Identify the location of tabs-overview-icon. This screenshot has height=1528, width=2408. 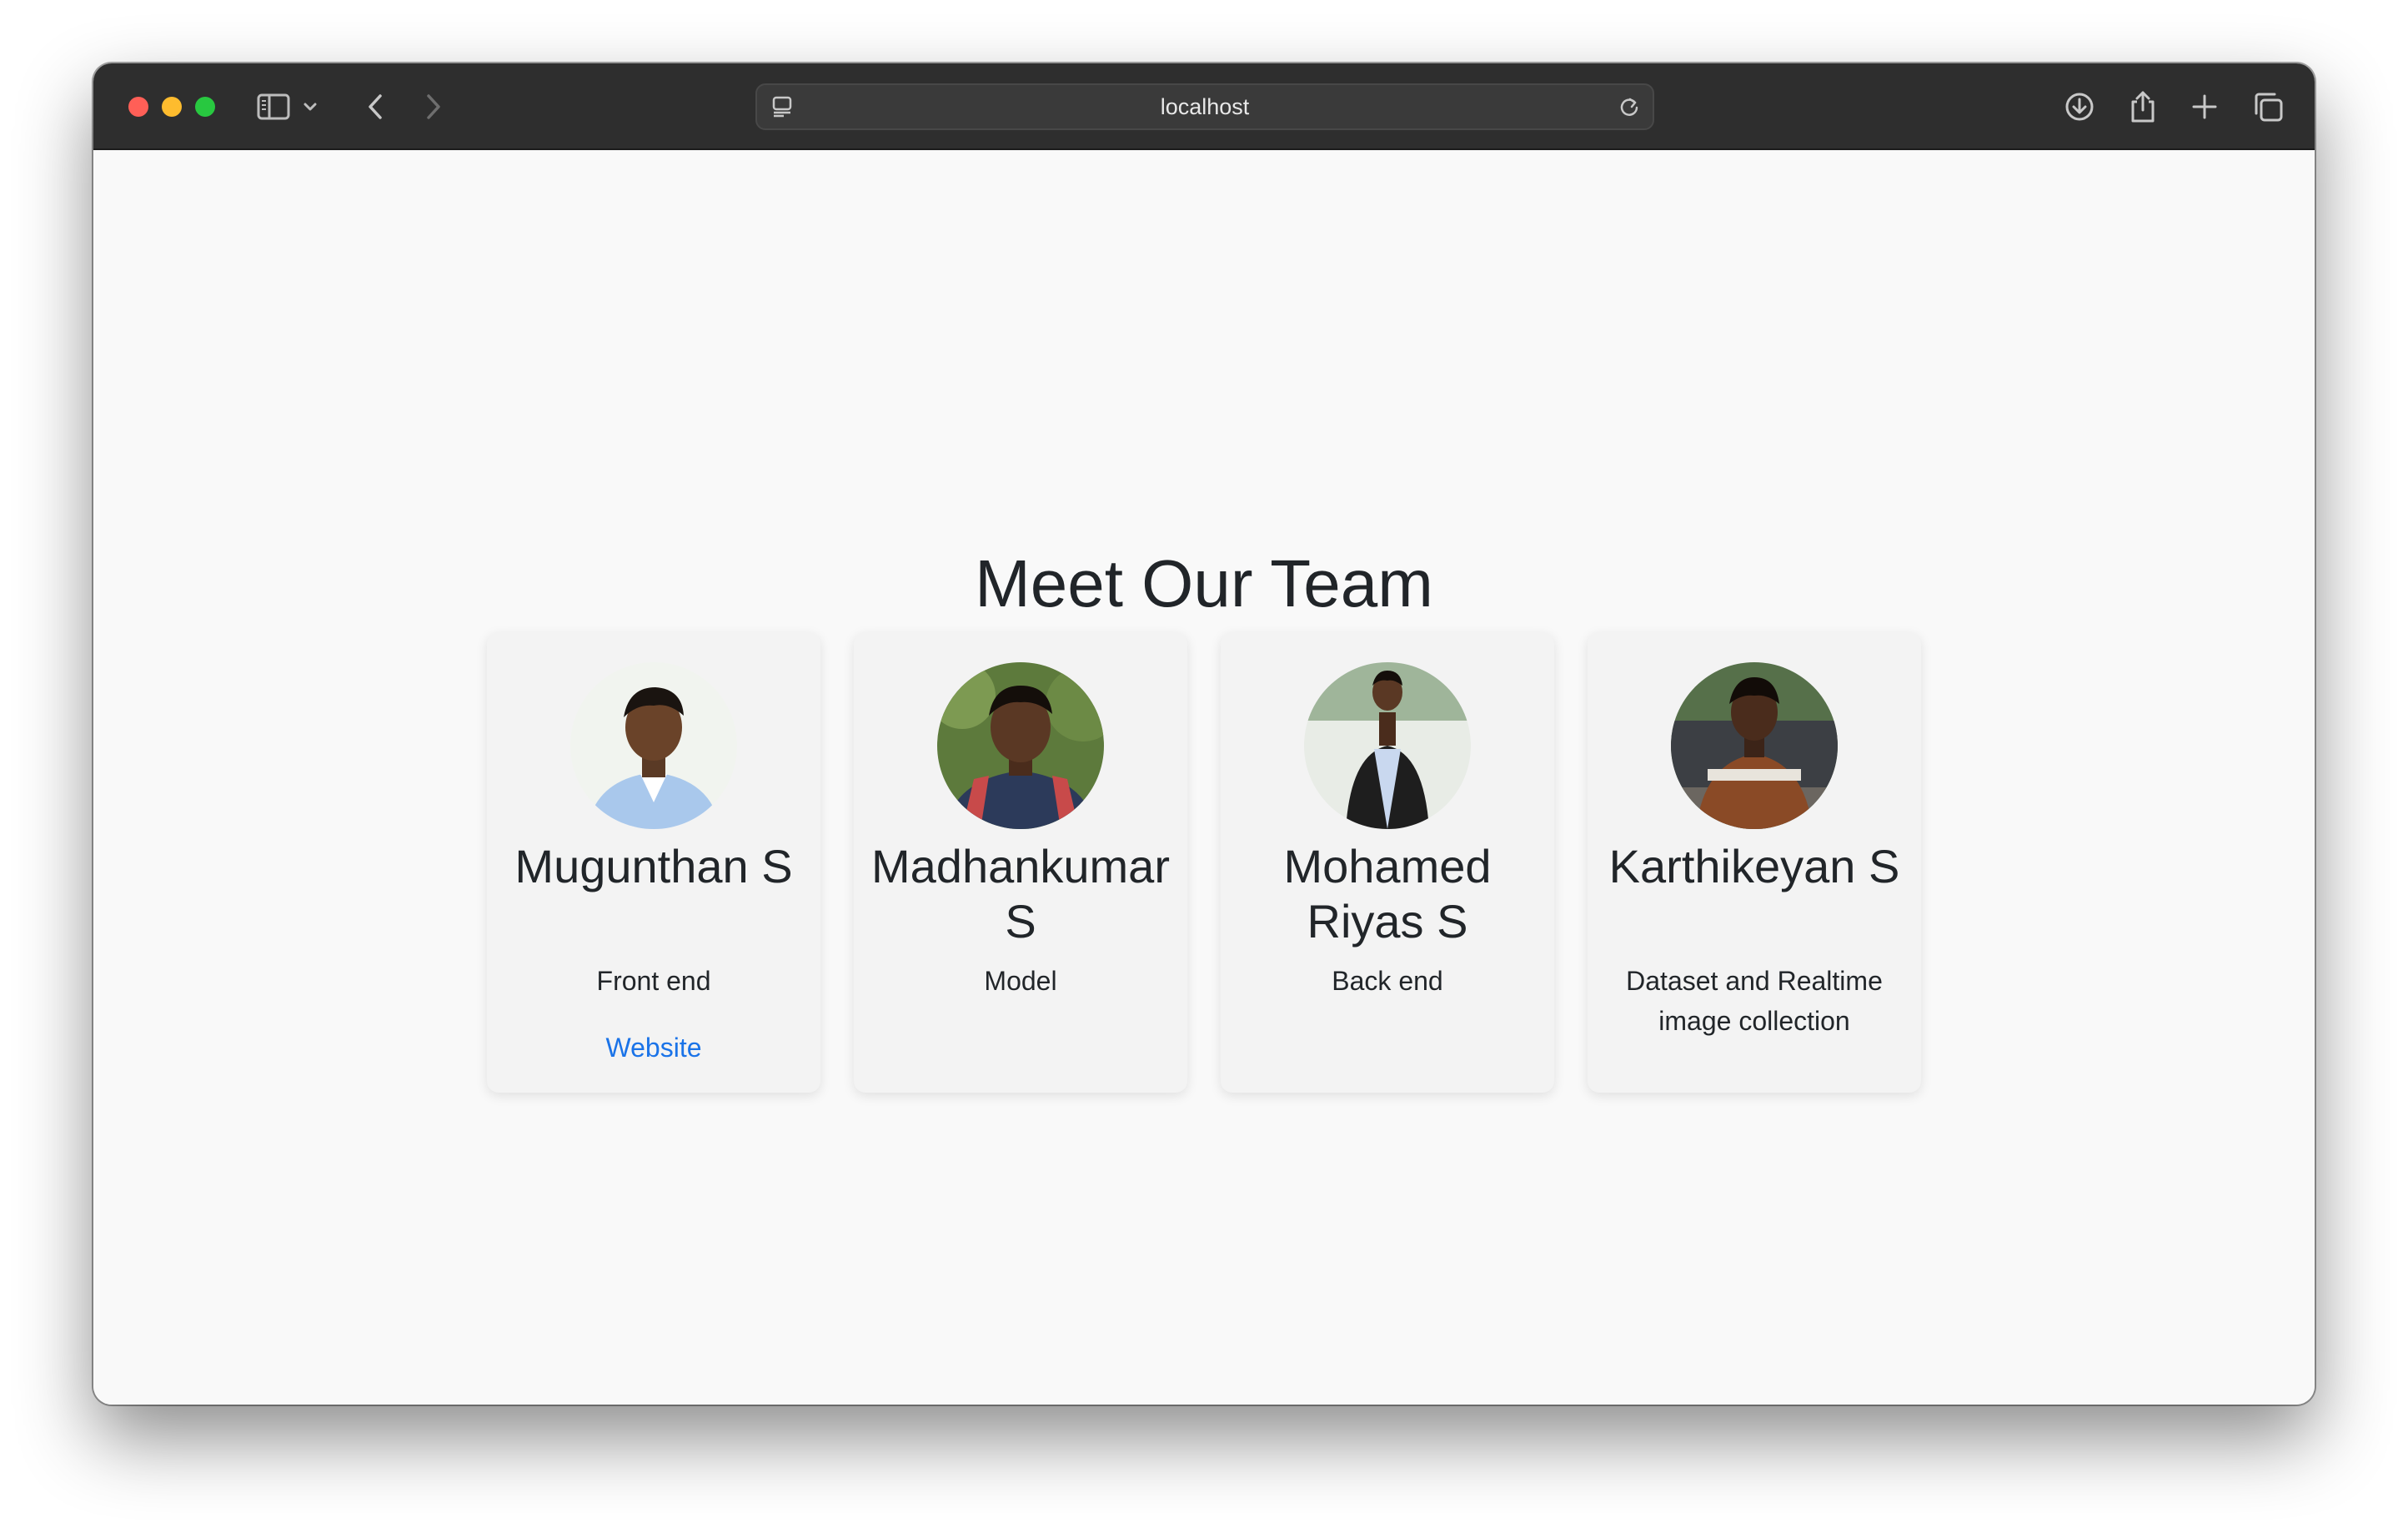
(2268, 107).